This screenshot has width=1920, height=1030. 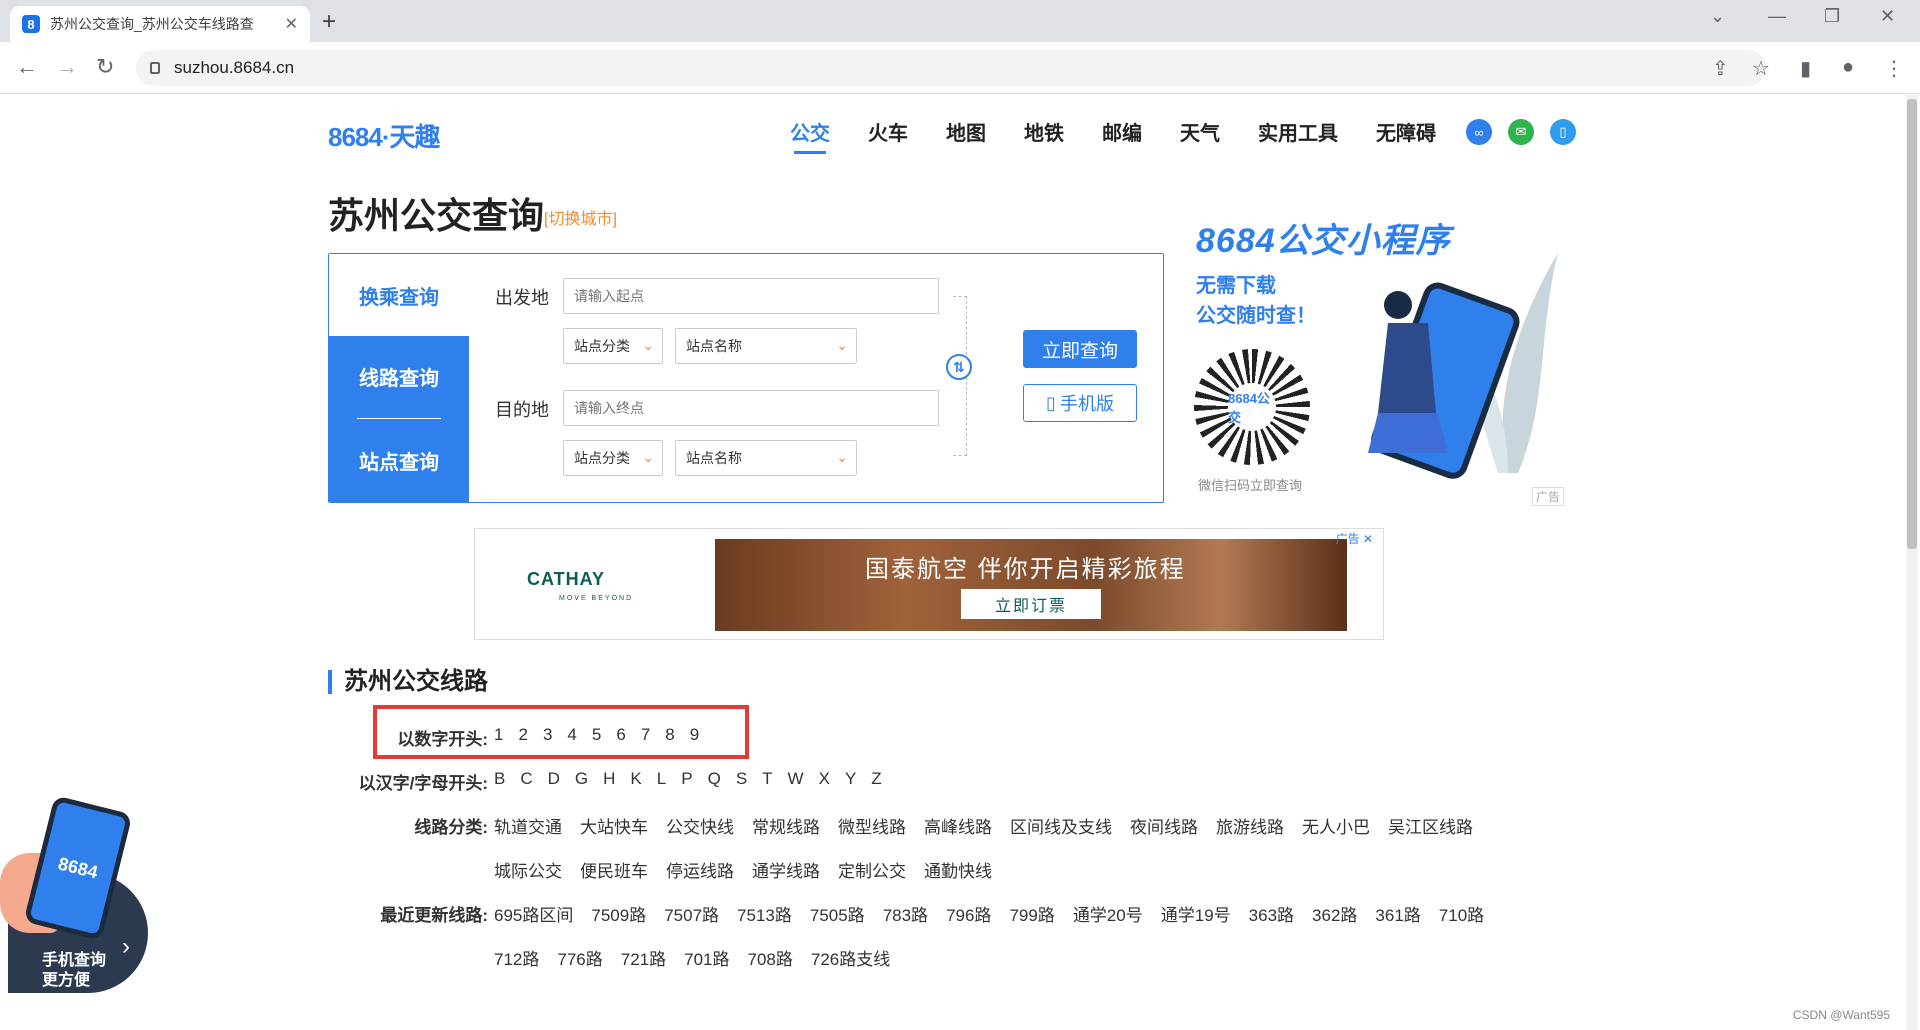 I want to click on recent-line-link: 710路, so click(x=1461, y=913).